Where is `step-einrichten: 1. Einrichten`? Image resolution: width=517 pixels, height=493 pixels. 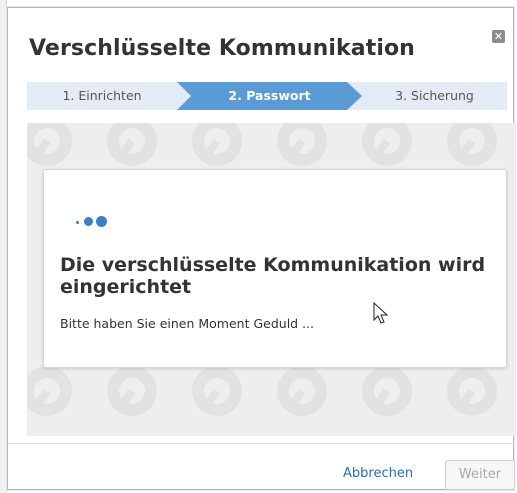 step-einrichten: 1. Einrichten is located at coordinates (102, 95).